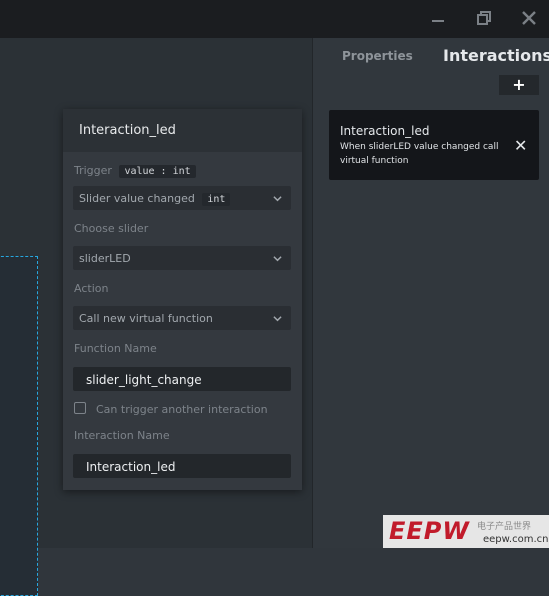 This screenshot has height=596, width=549. Describe the element at coordinates (516, 539) in the screenshot. I see `watermark-url: eepw.com.cn` at that location.